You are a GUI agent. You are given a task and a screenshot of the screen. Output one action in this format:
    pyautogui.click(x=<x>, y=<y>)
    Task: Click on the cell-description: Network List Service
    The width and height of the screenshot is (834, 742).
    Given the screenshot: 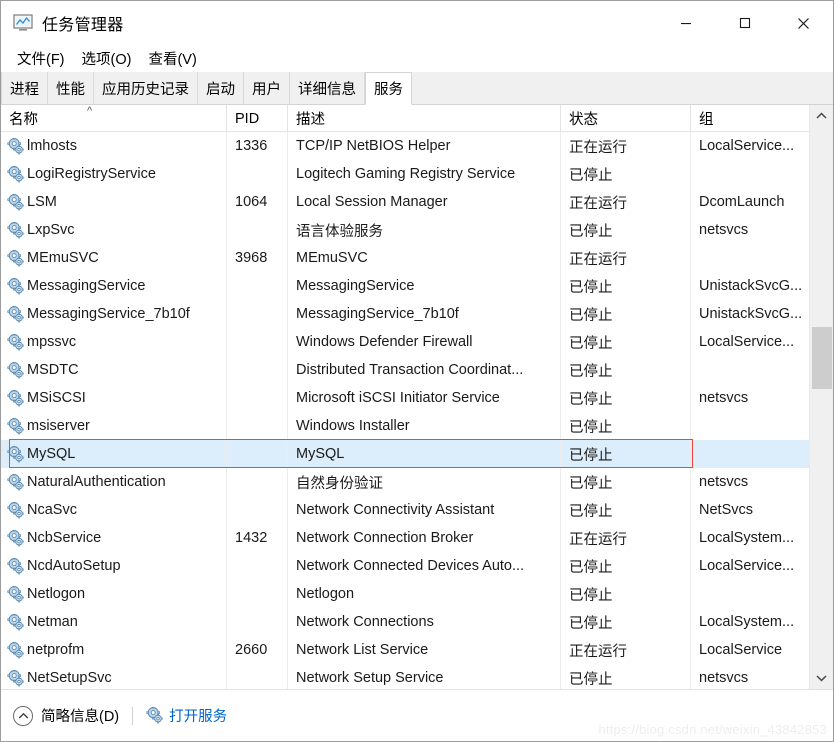 What is the action you would take?
    pyautogui.click(x=424, y=650)
    